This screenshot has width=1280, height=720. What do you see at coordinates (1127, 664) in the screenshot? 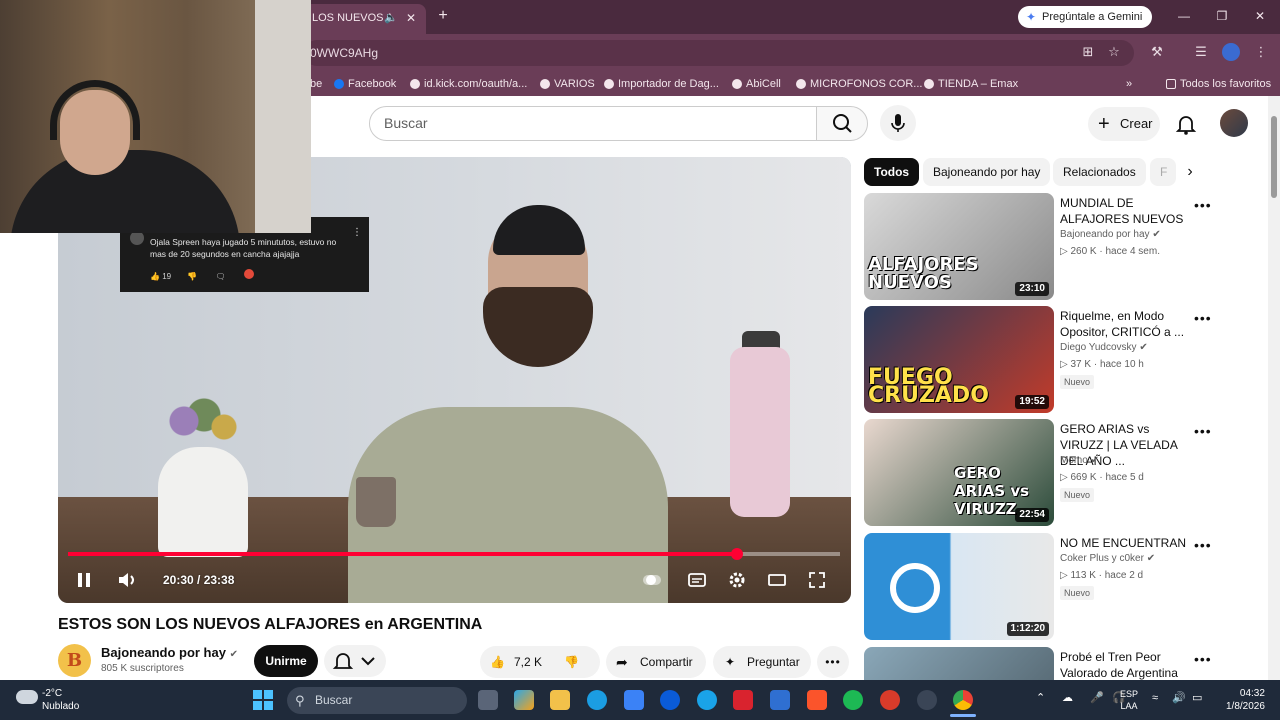
I see `recommendation-title: Probé el Tren Peor Valorado de Argentina` at bounding box center [1127, 664].